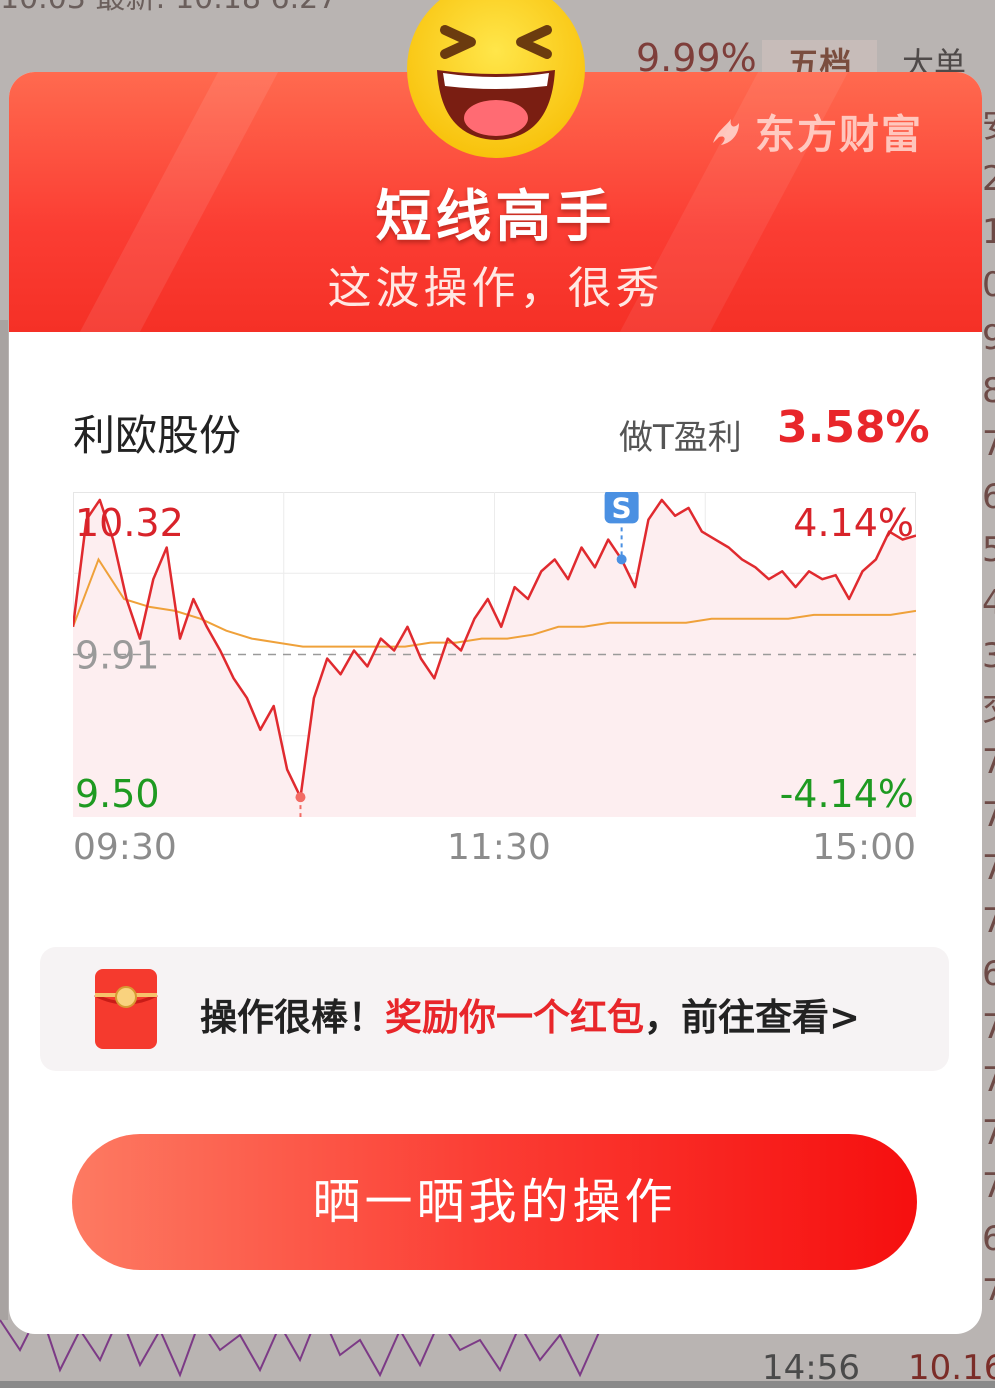  Describe the element at coordinates (988, 285) in the screenshot. I see `bg-right-column-char: 0` at that location.